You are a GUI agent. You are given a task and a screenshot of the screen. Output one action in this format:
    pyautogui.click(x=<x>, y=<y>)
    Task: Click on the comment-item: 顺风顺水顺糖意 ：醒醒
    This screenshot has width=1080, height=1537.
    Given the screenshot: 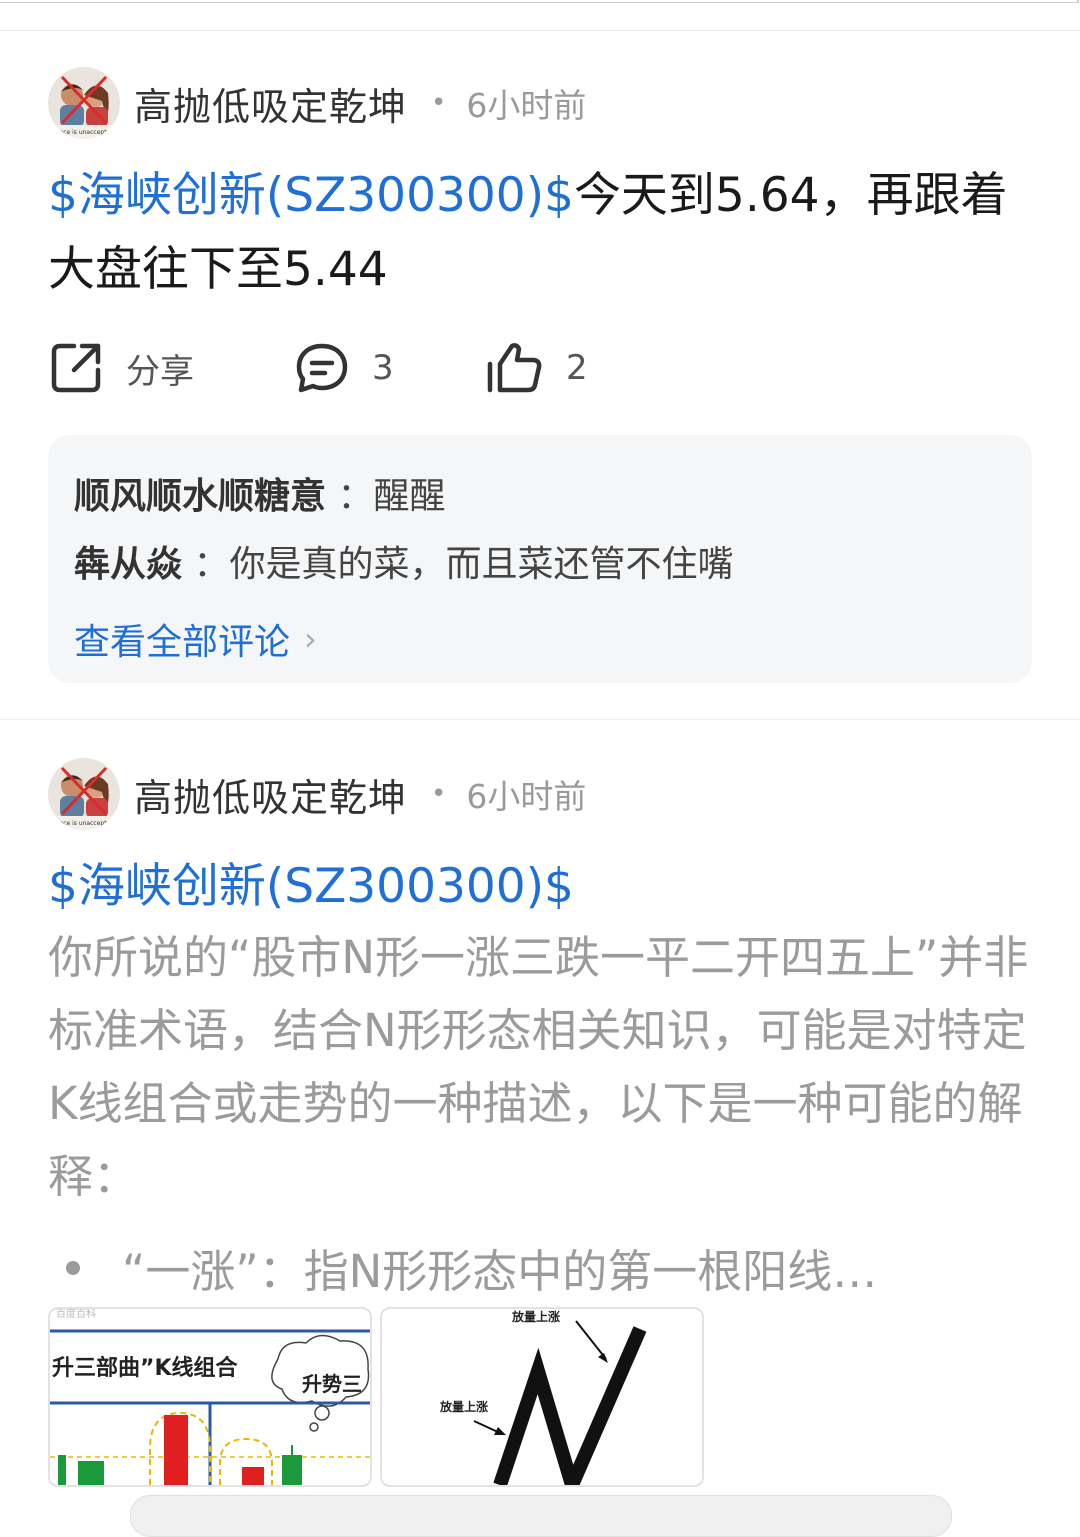 What is the action you would take?
    pyautogui.click(x=260, y=493)
    